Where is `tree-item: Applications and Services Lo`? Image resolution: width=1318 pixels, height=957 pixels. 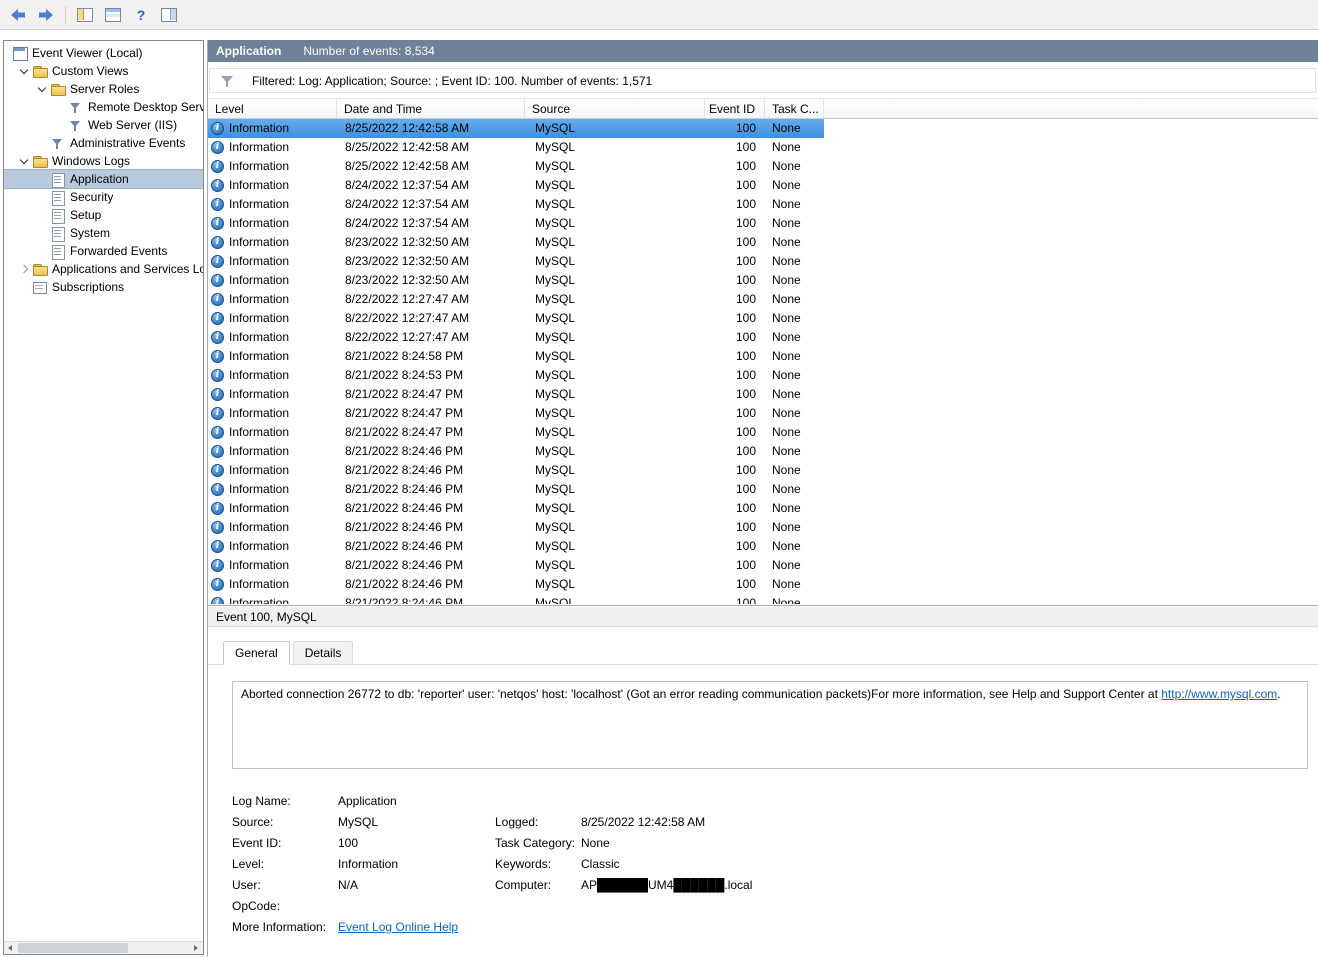
tree-item: Applications and Services Lo is located at coordinates (103, 269).